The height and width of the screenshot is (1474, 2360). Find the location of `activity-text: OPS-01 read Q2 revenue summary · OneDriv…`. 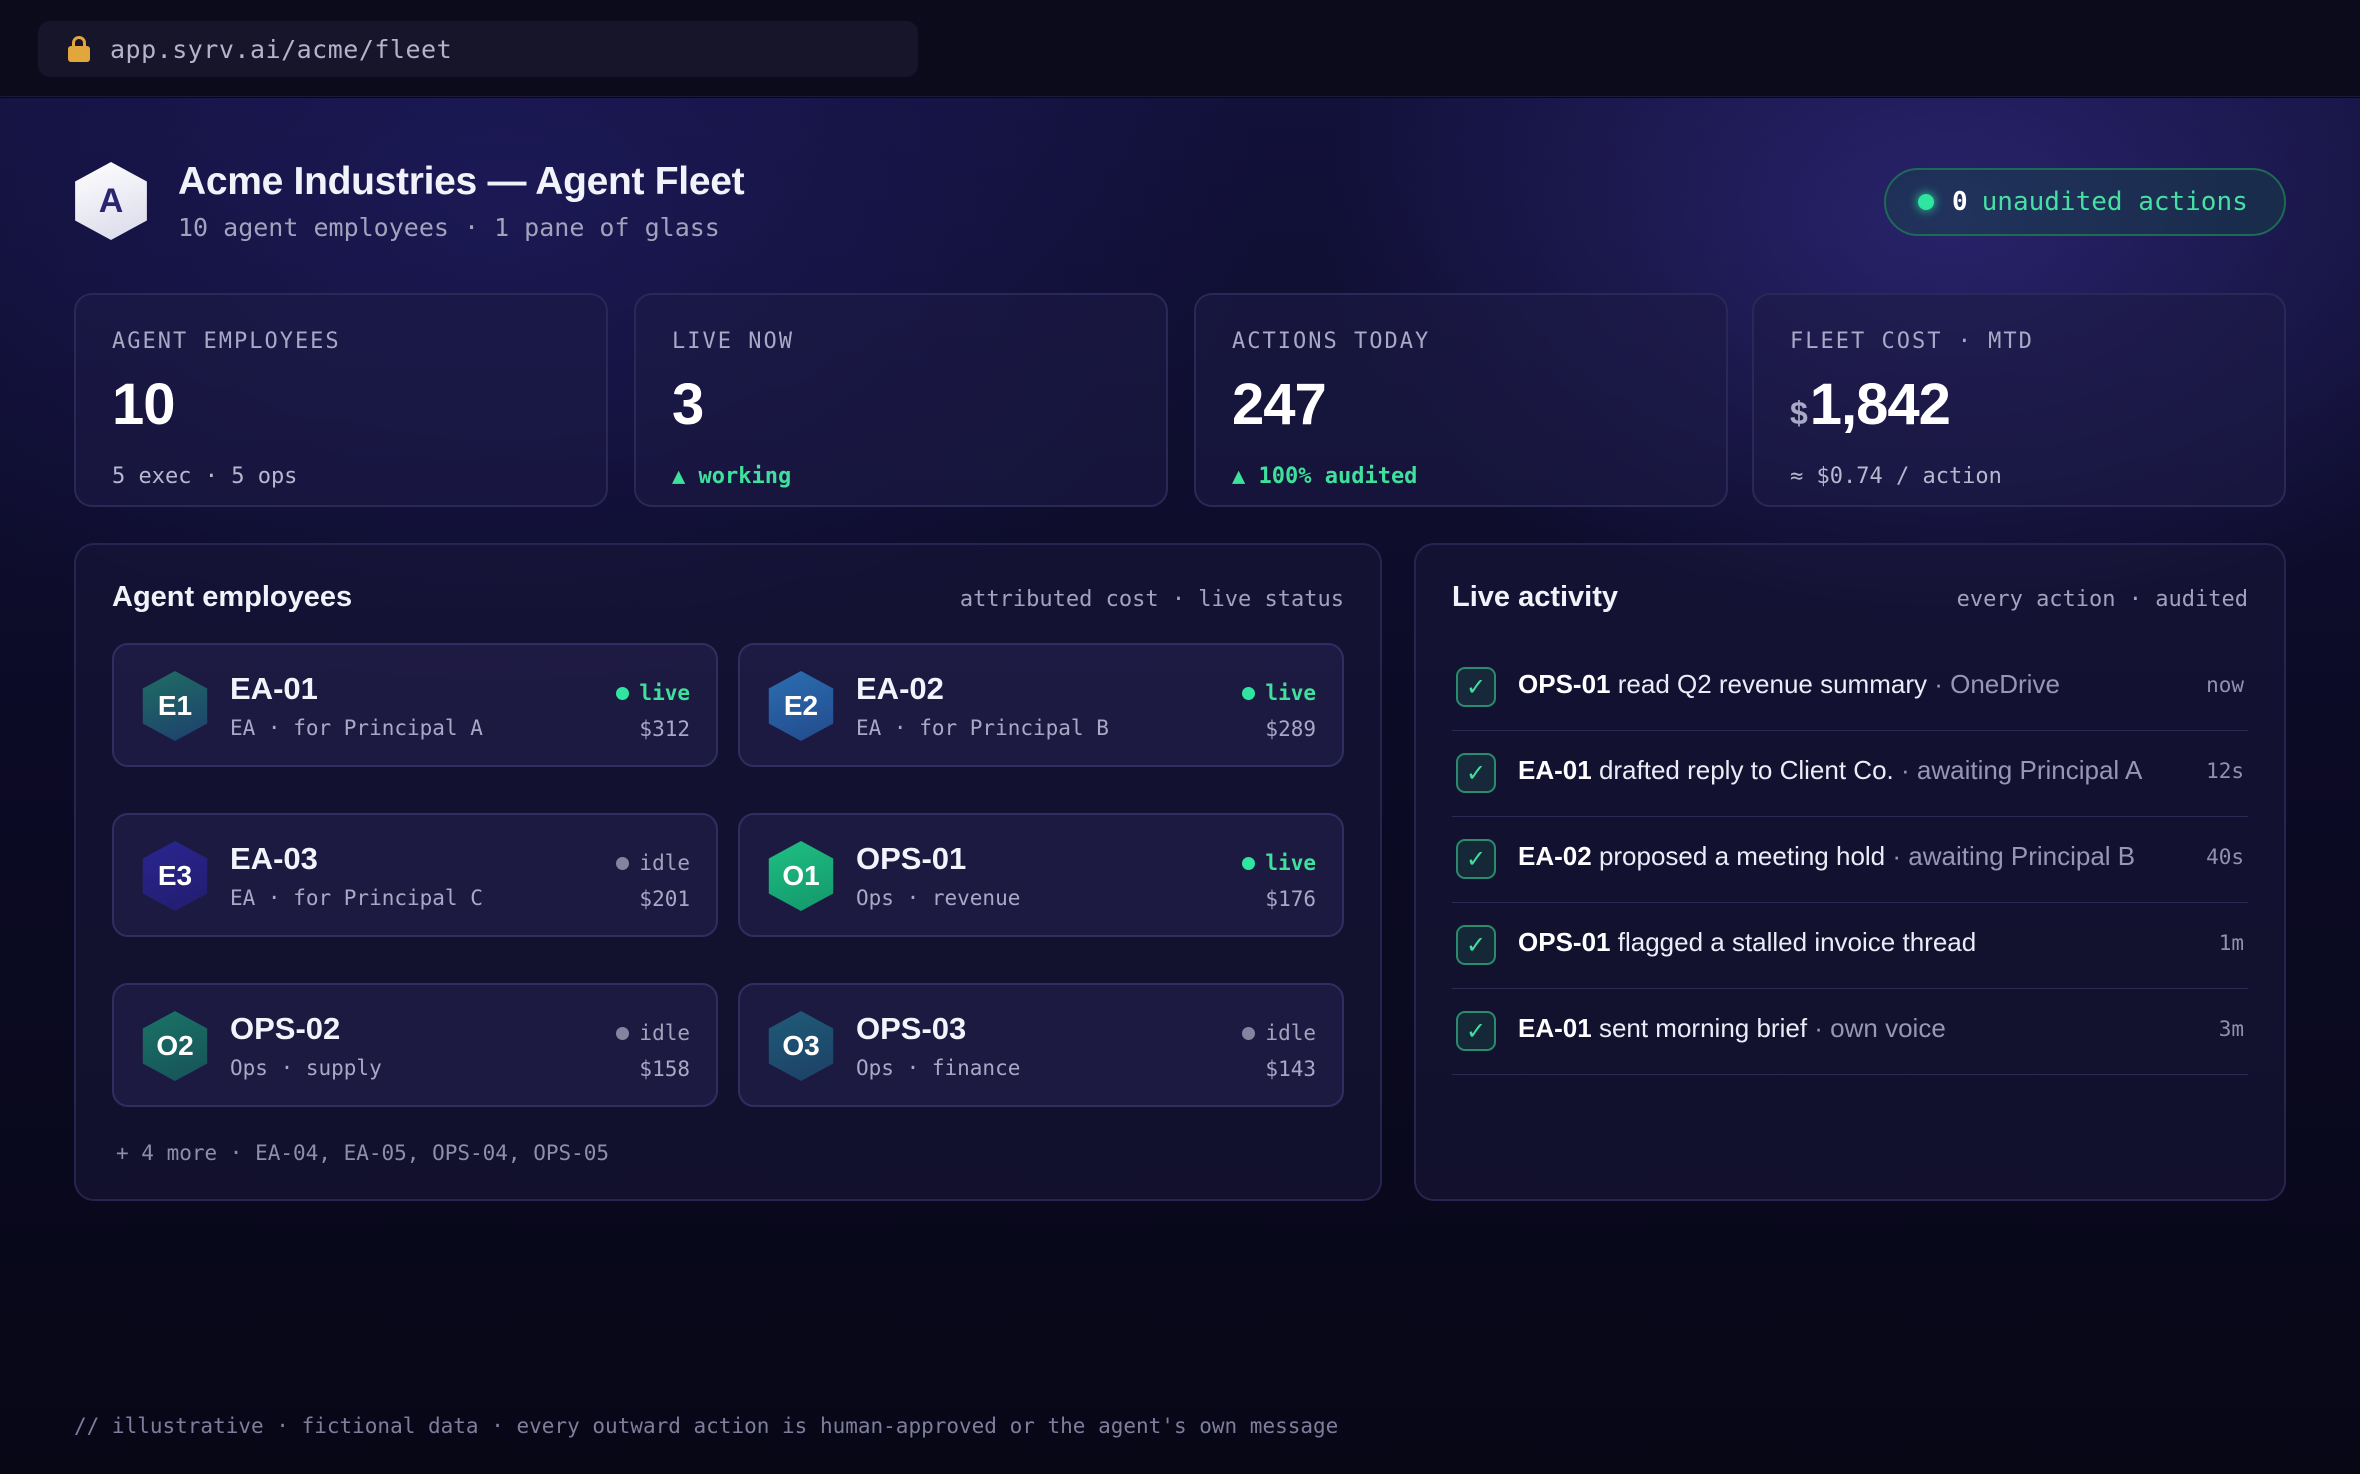

activity-text: OPS-01 read Q2 revenue summary · OneDriv… is located at coordinates (1789, 684).